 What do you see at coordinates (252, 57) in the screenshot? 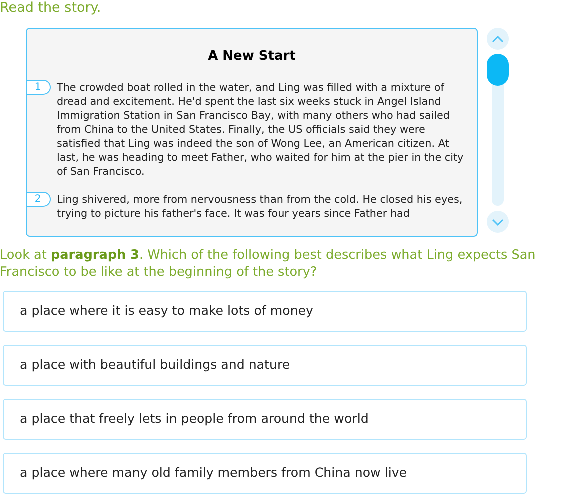
I see `story-title: A New Start` at bounding box center [252, 57].